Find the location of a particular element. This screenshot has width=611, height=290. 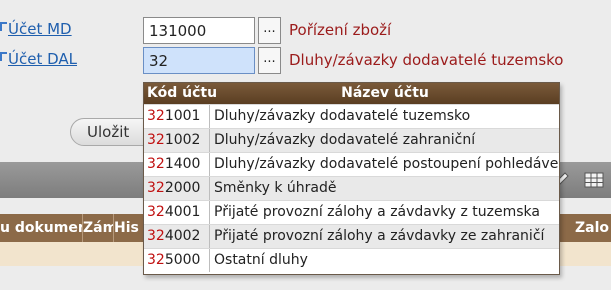

account-dal-link: Účet DAL is located at coordinates (38, 59).